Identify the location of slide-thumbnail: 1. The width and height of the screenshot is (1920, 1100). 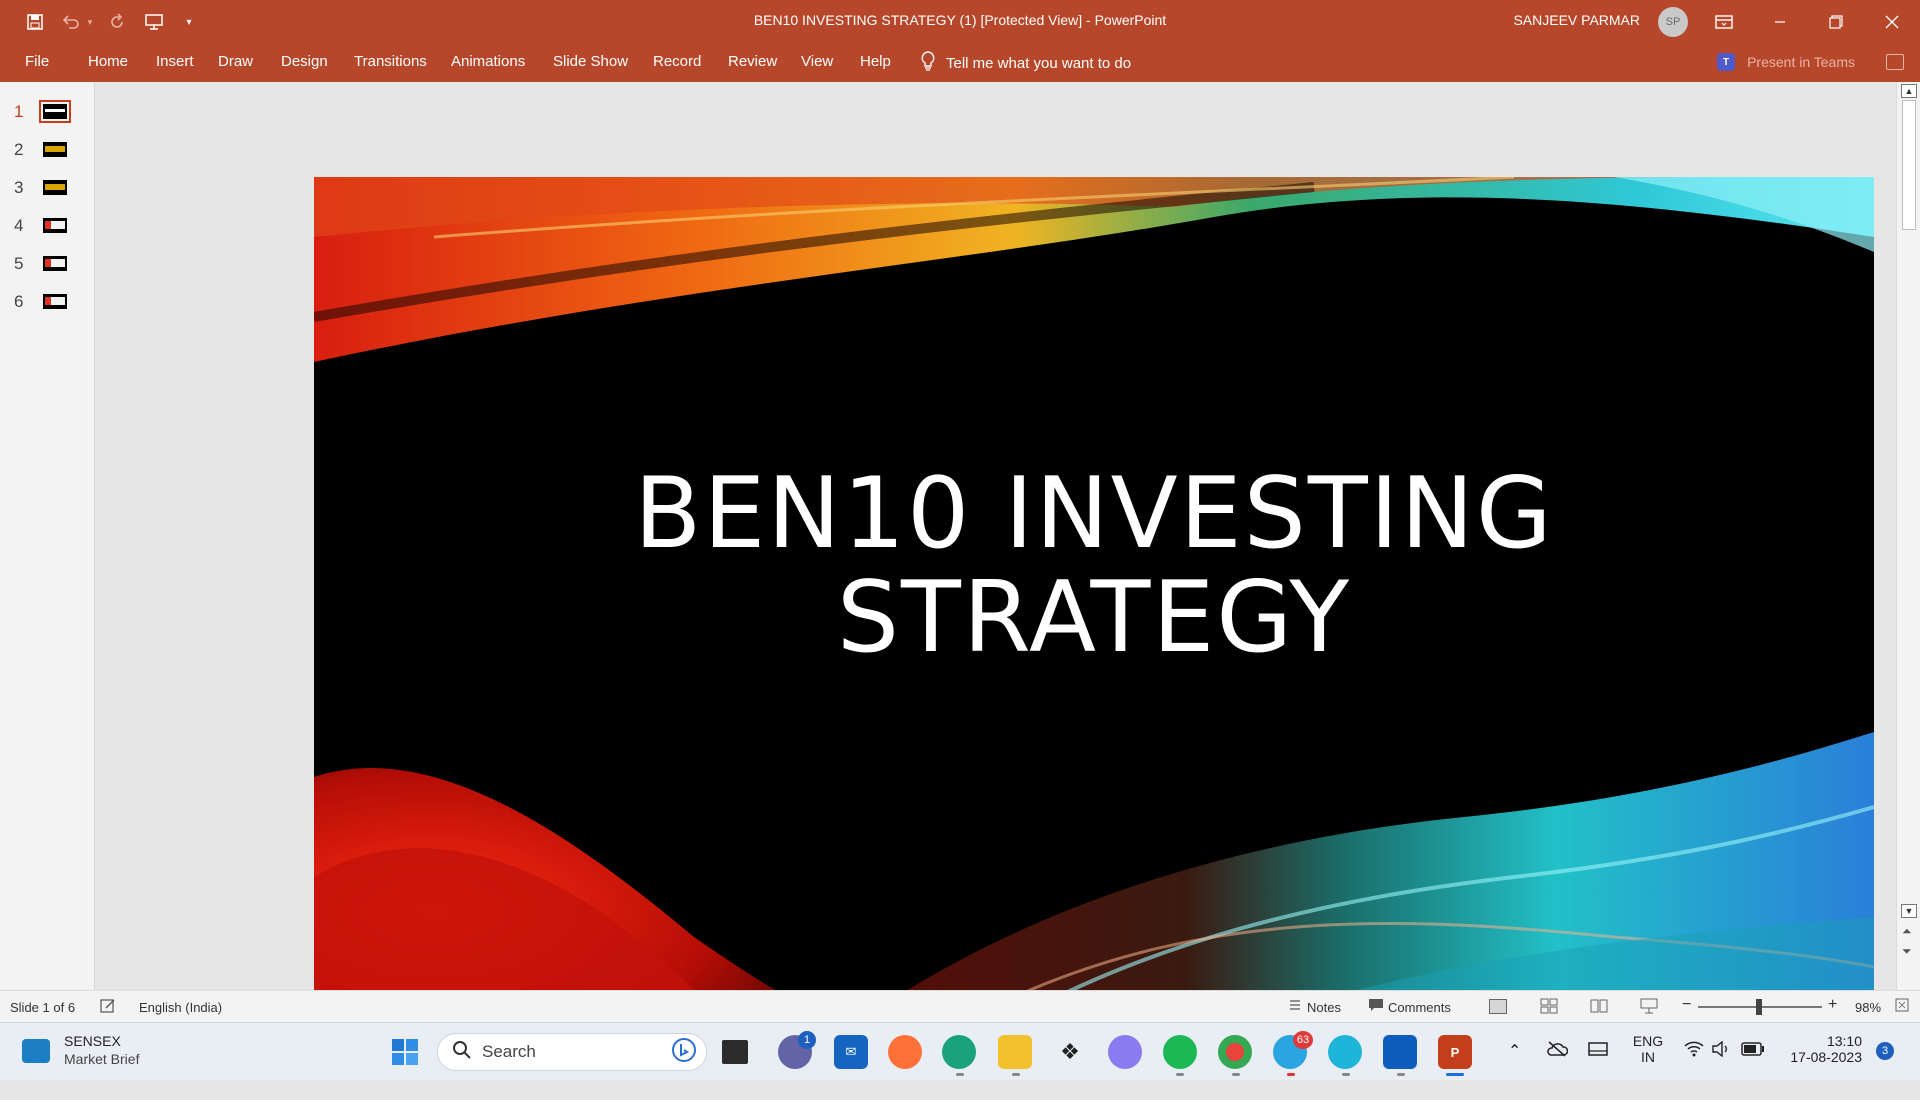
(47, 111).